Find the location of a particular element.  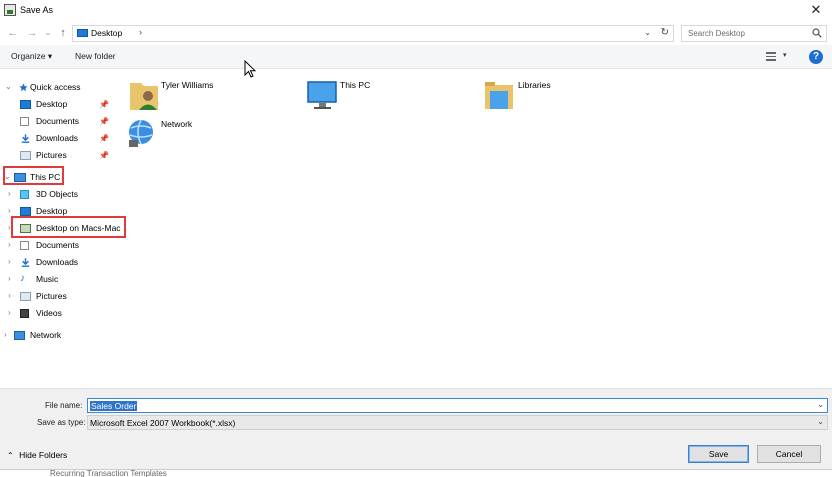

music-note-icon: ♪ is located at coordinates (22, 278).